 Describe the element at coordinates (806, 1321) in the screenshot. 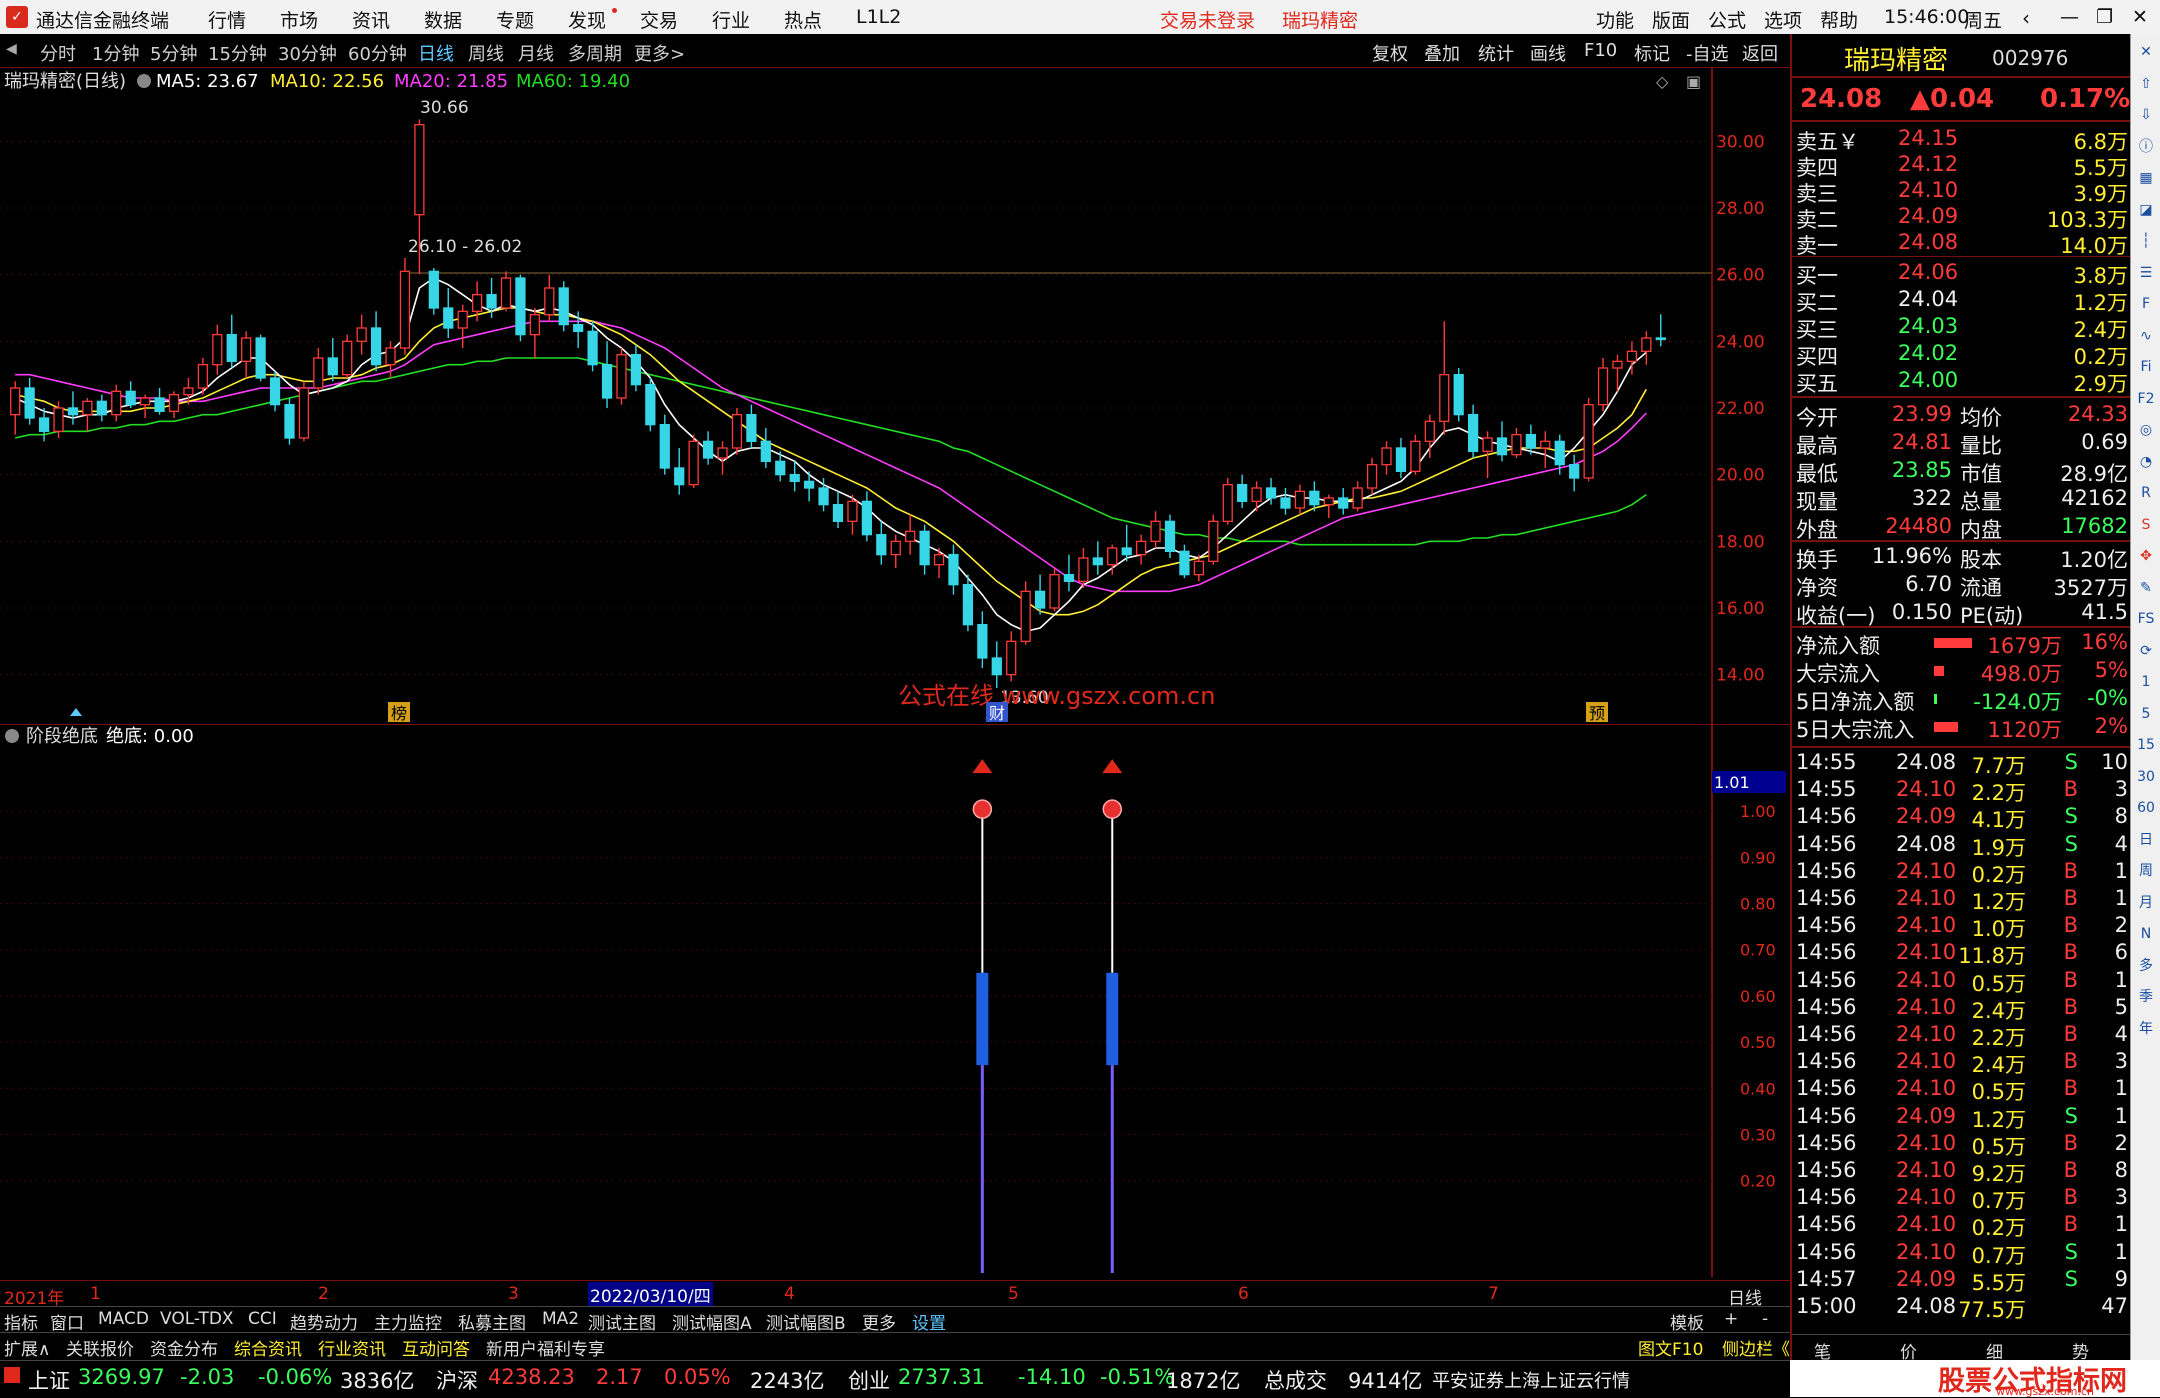

I see `itab-ceshi-b: 测试幅图B` at that location.